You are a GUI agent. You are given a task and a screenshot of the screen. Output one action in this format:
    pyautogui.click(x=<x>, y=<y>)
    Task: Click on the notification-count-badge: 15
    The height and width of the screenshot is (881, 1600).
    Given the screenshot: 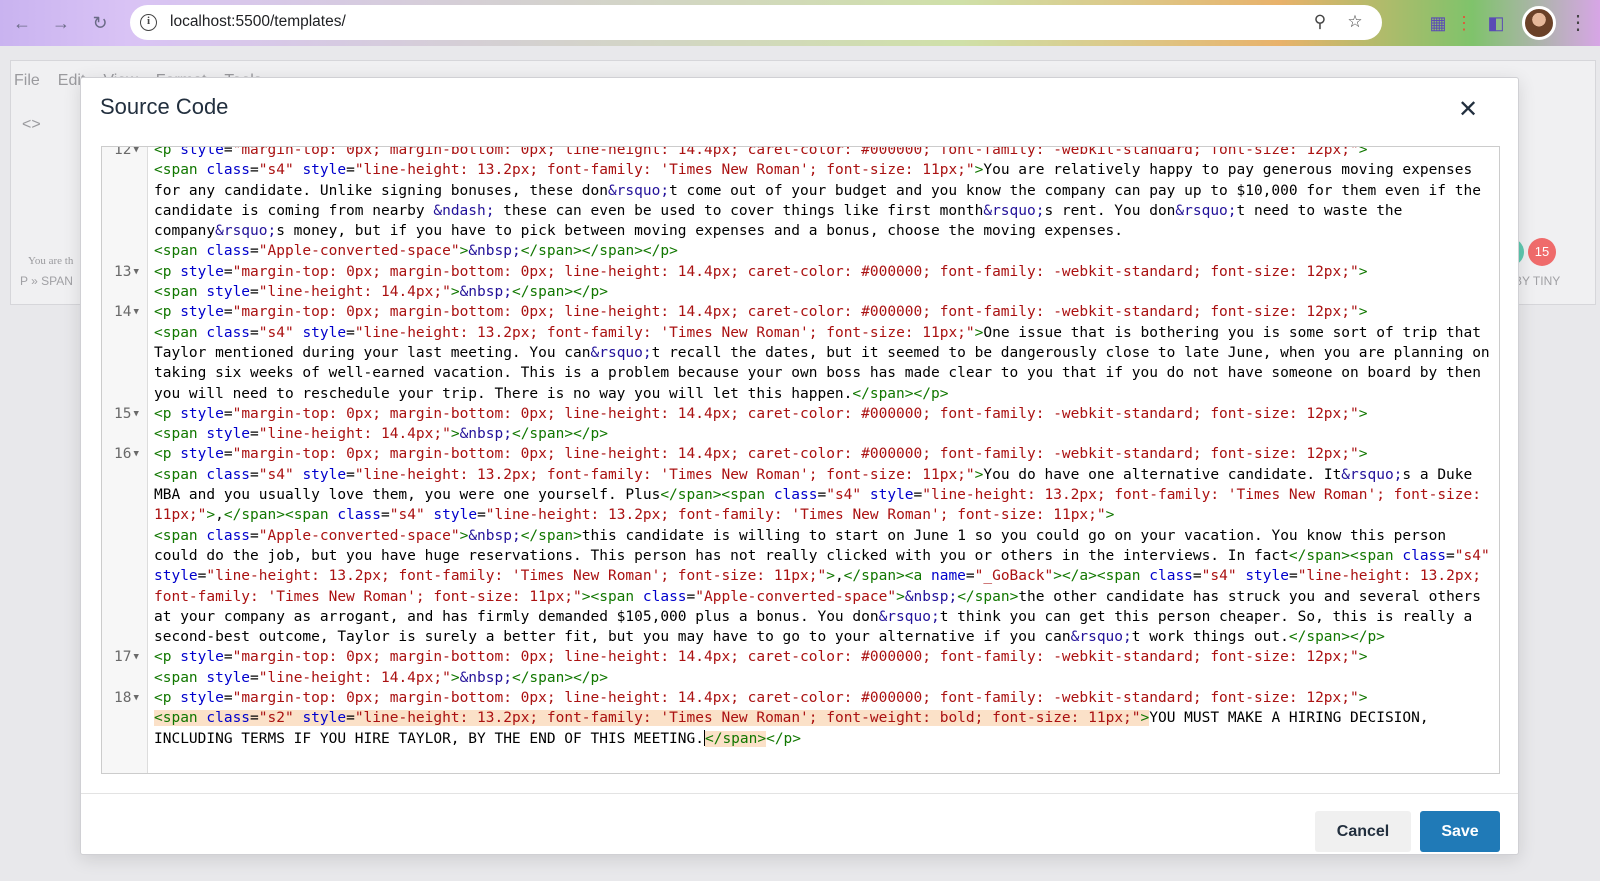 What is the action you would take?
    pyautogui.click(x=1542, y=252)
    